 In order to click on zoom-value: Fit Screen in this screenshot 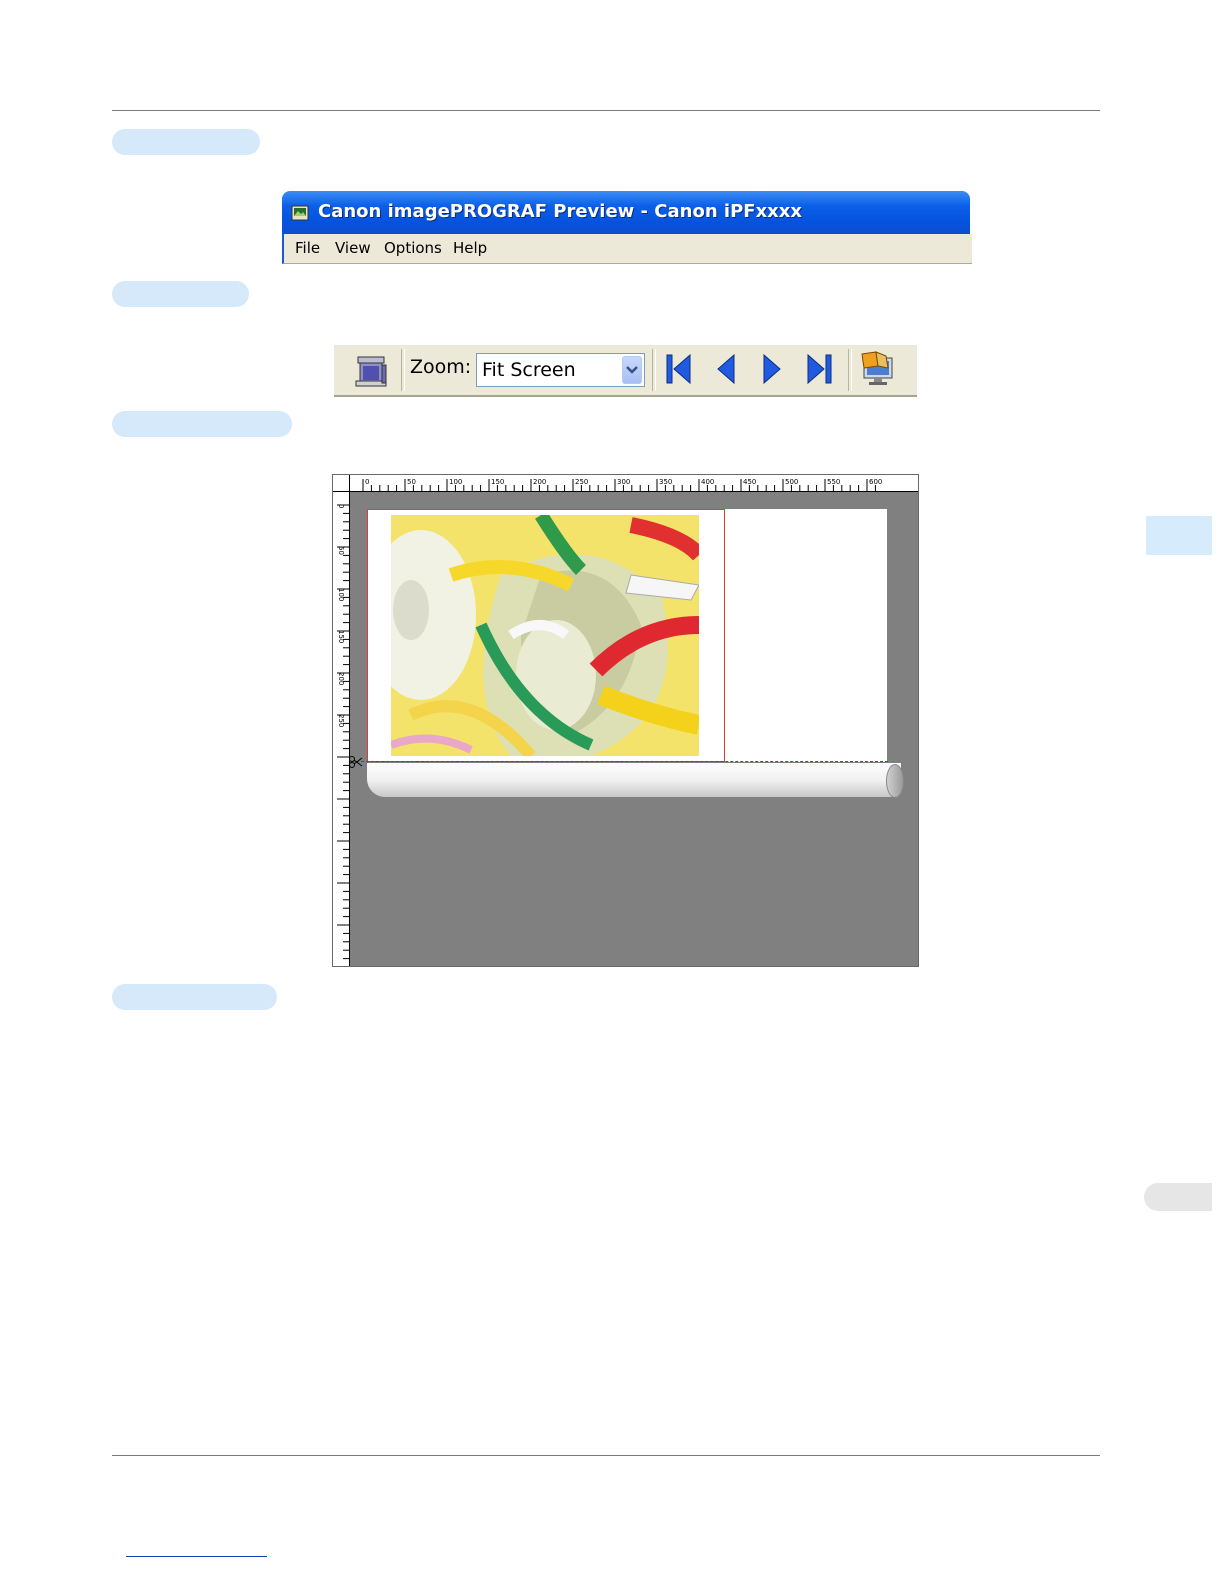, I will do `click(529, 370)`.